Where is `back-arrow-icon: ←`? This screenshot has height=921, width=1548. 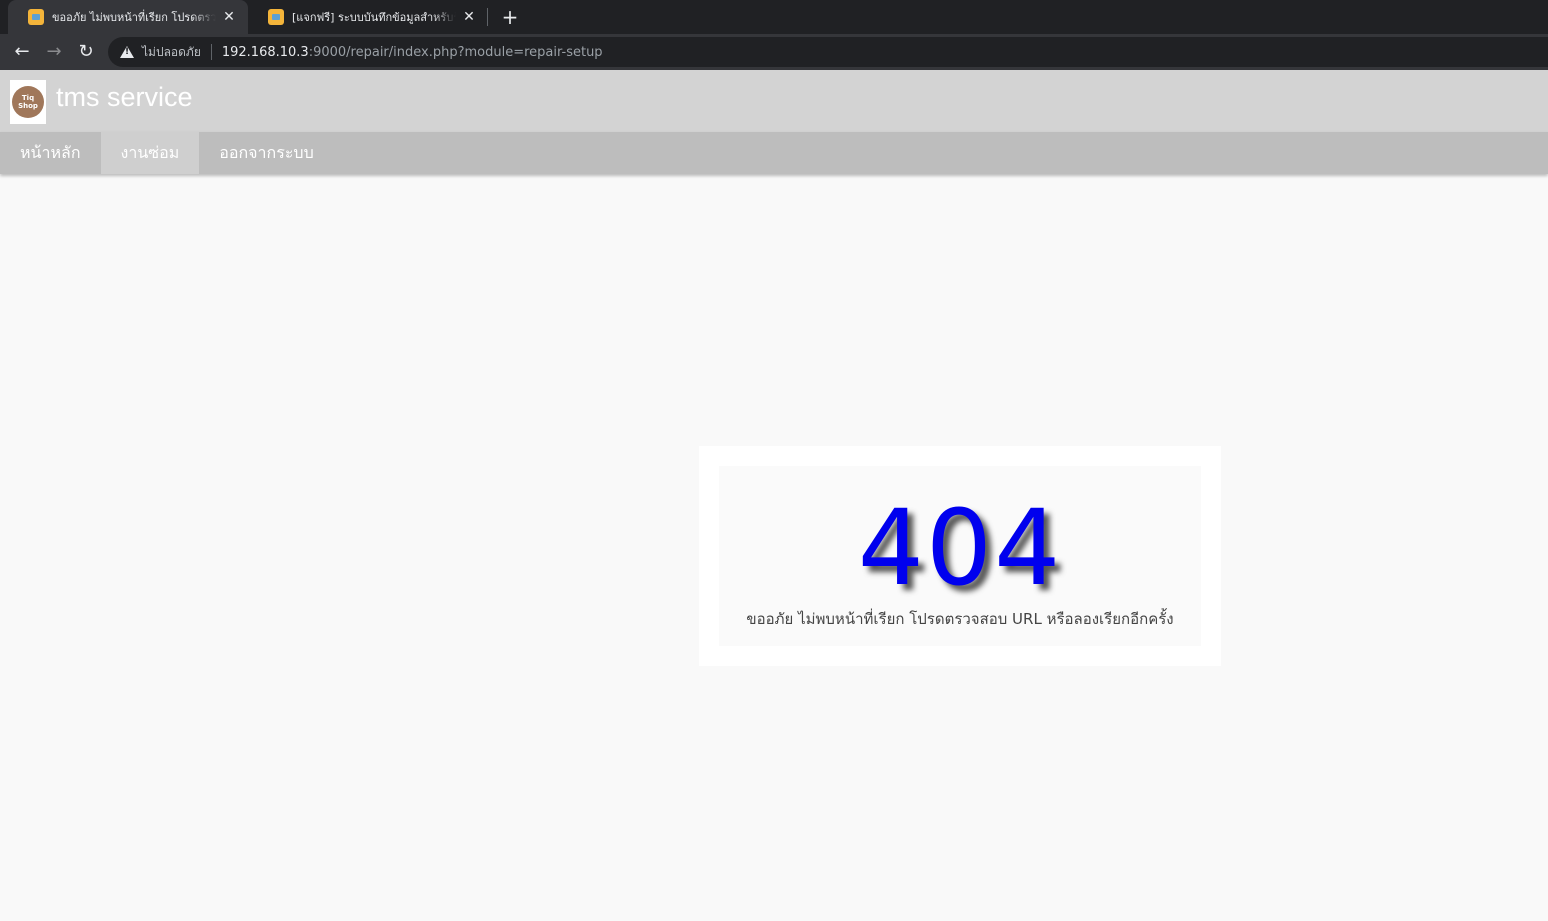
back-arrow-icon: ← is located at coordinates (22, 52).